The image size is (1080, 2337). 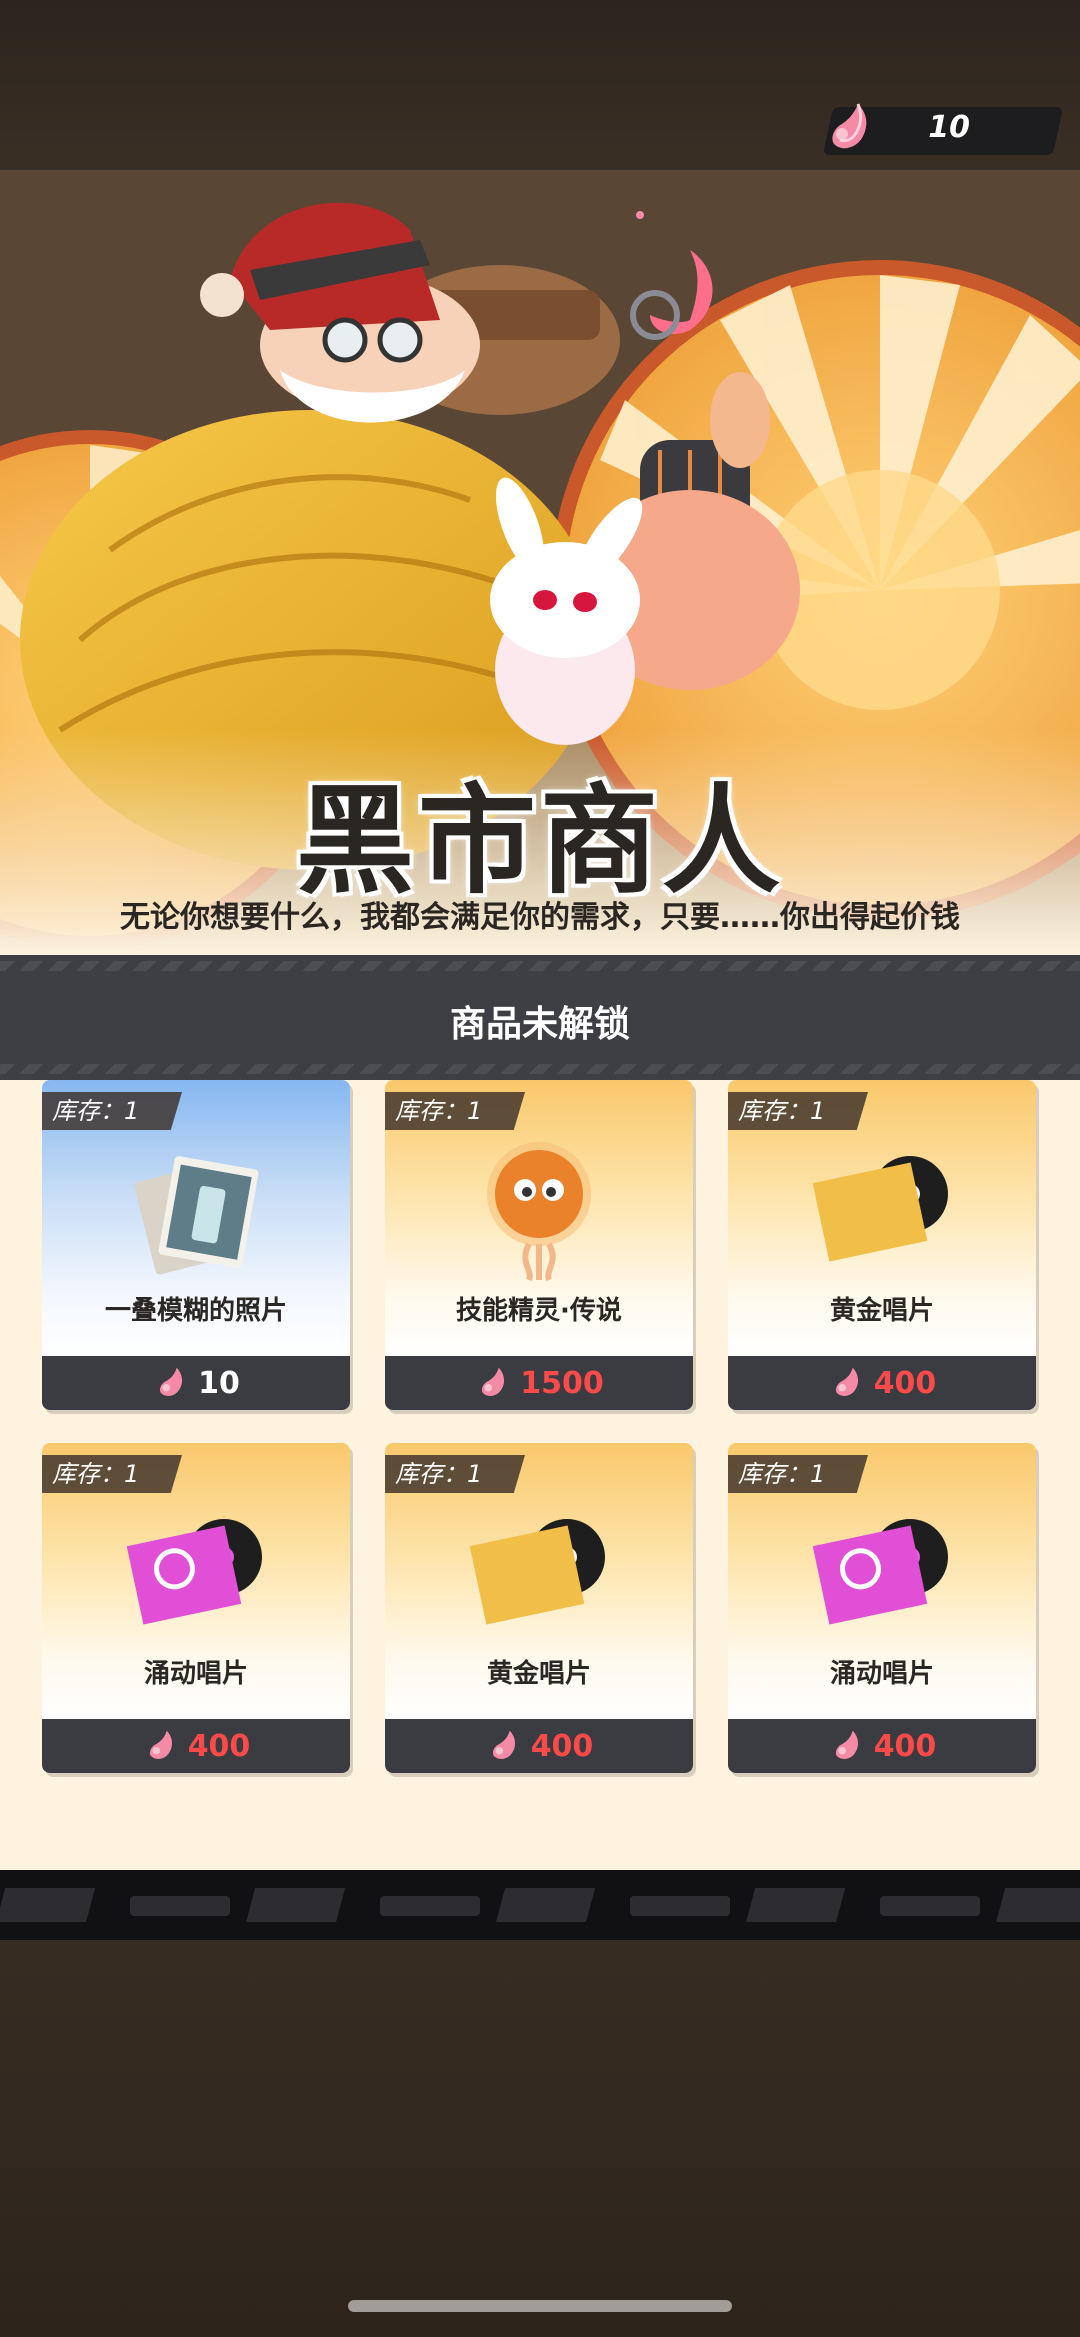 I want to click on shop-item-card: 库存：1 技能精灵·传说 1500, so click(x=539, y=1245).